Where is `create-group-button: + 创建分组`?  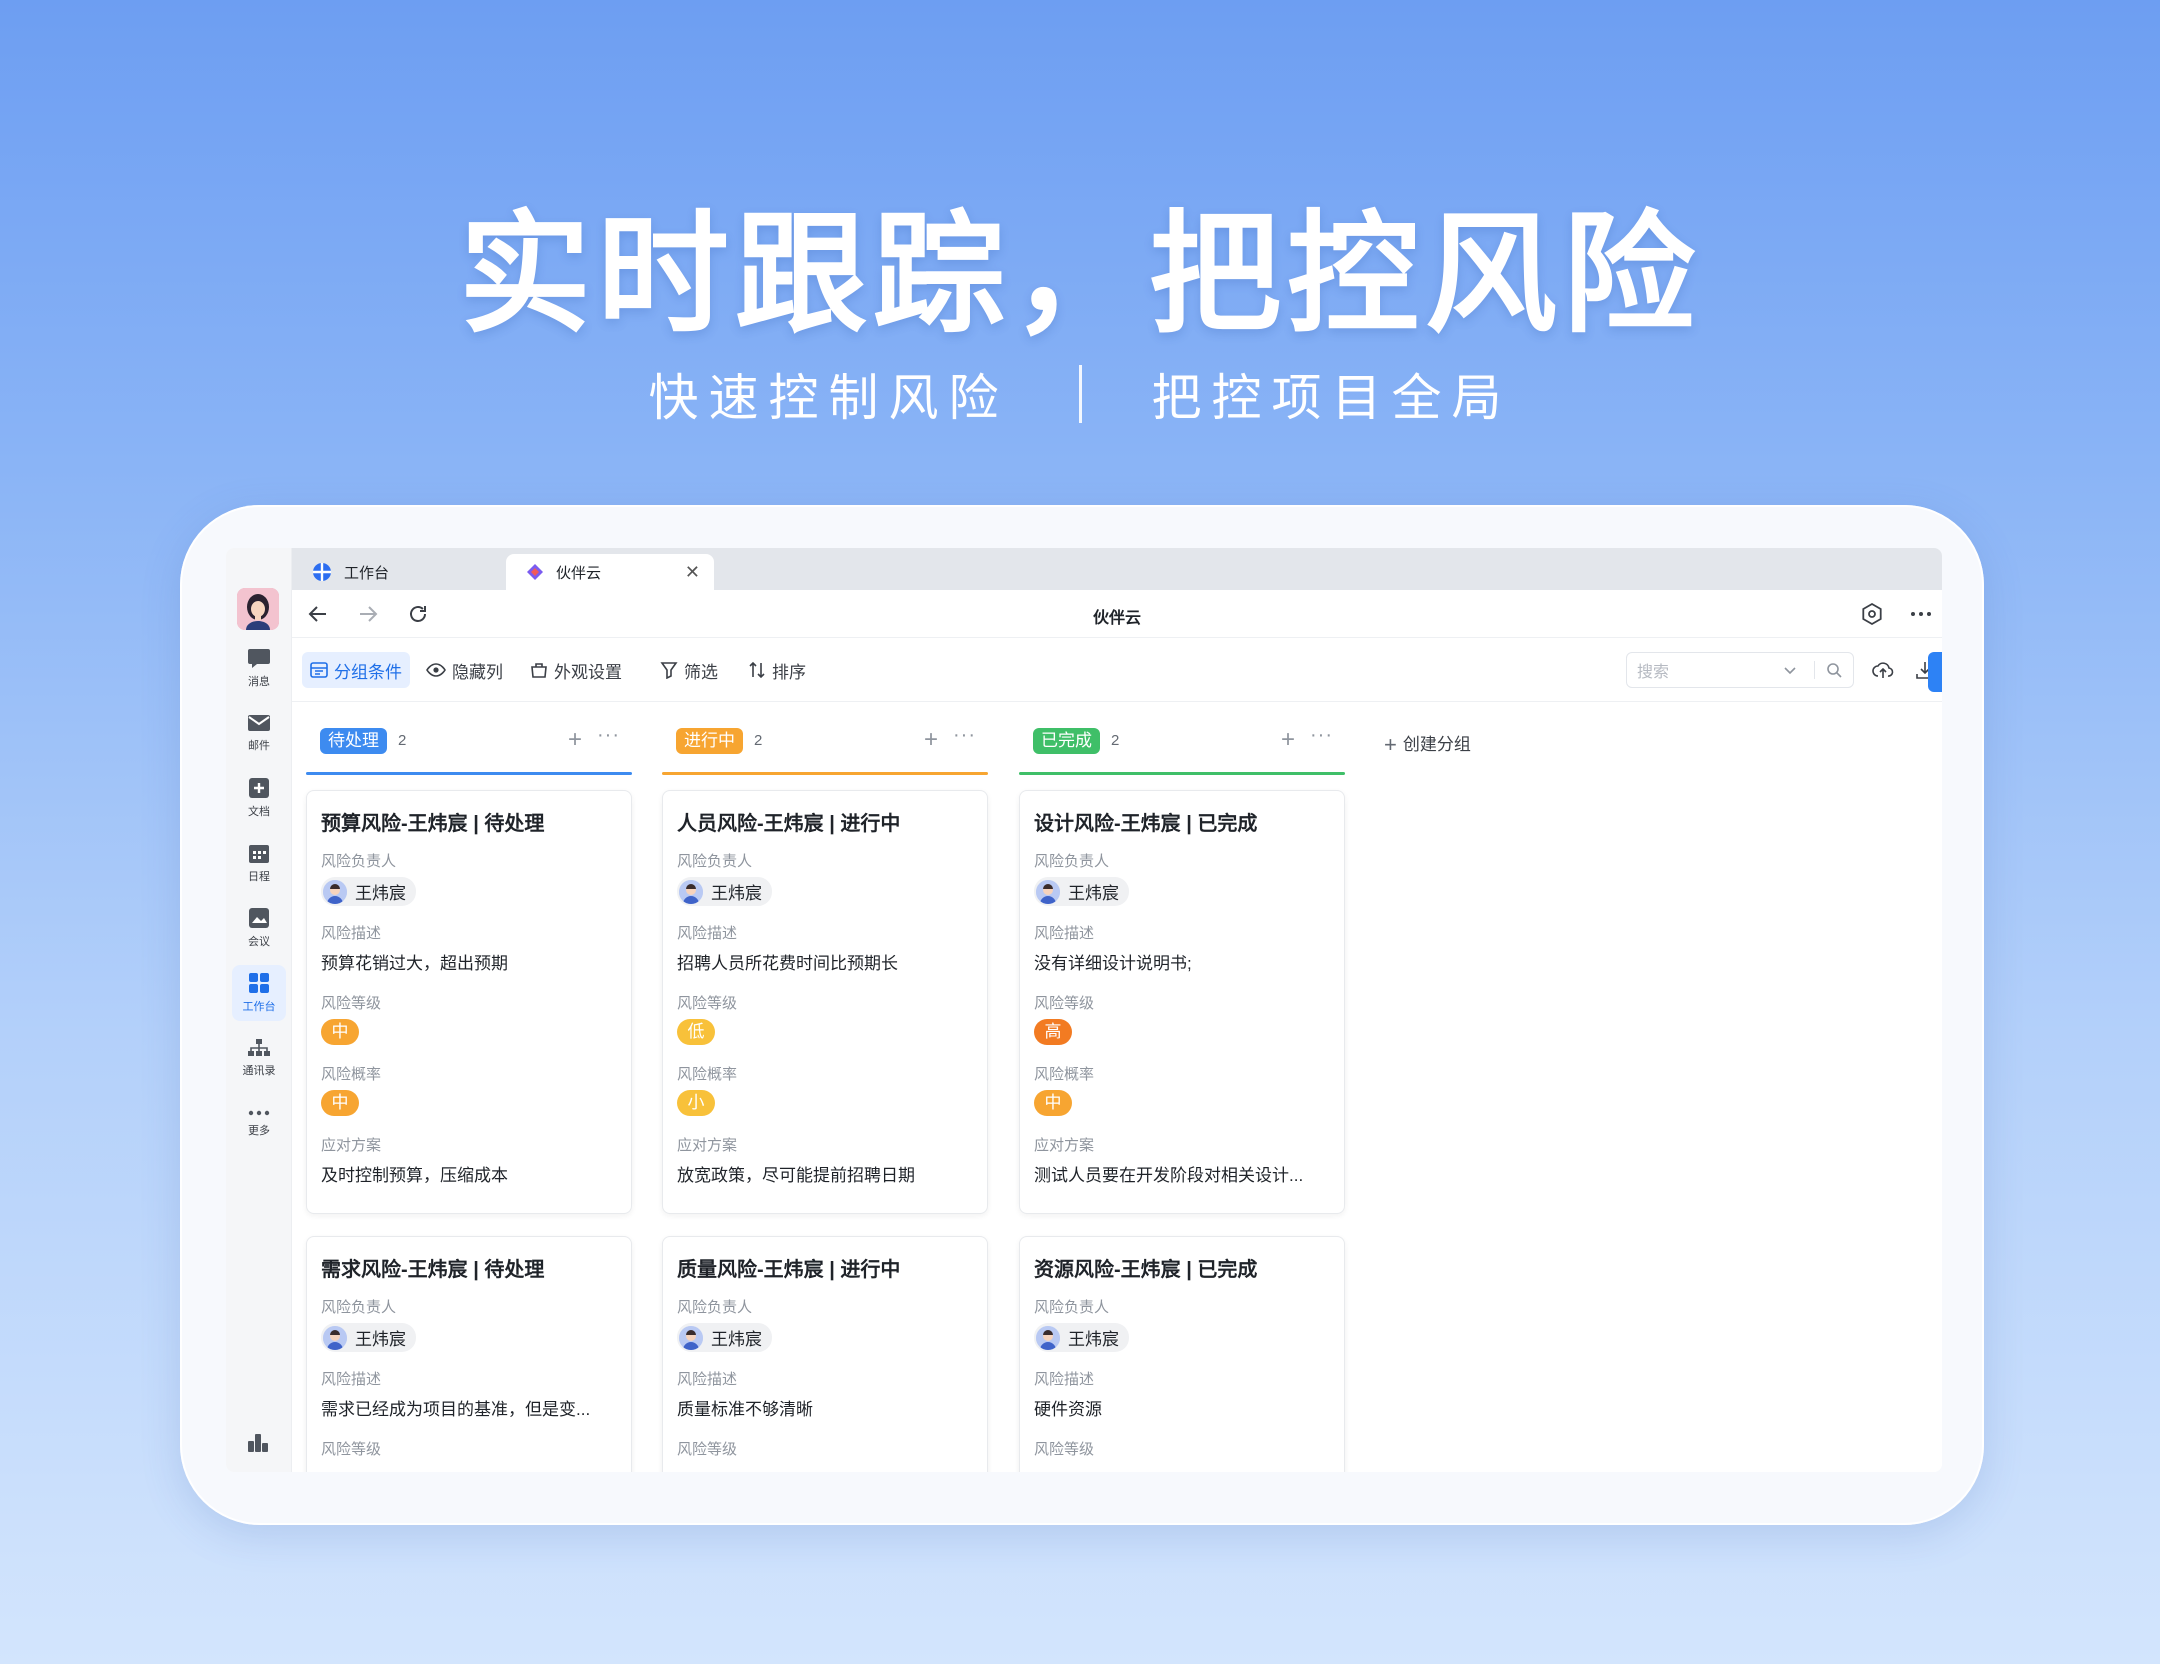
create-group-button: + 创建分组 is located at coordinates (1427, 744).